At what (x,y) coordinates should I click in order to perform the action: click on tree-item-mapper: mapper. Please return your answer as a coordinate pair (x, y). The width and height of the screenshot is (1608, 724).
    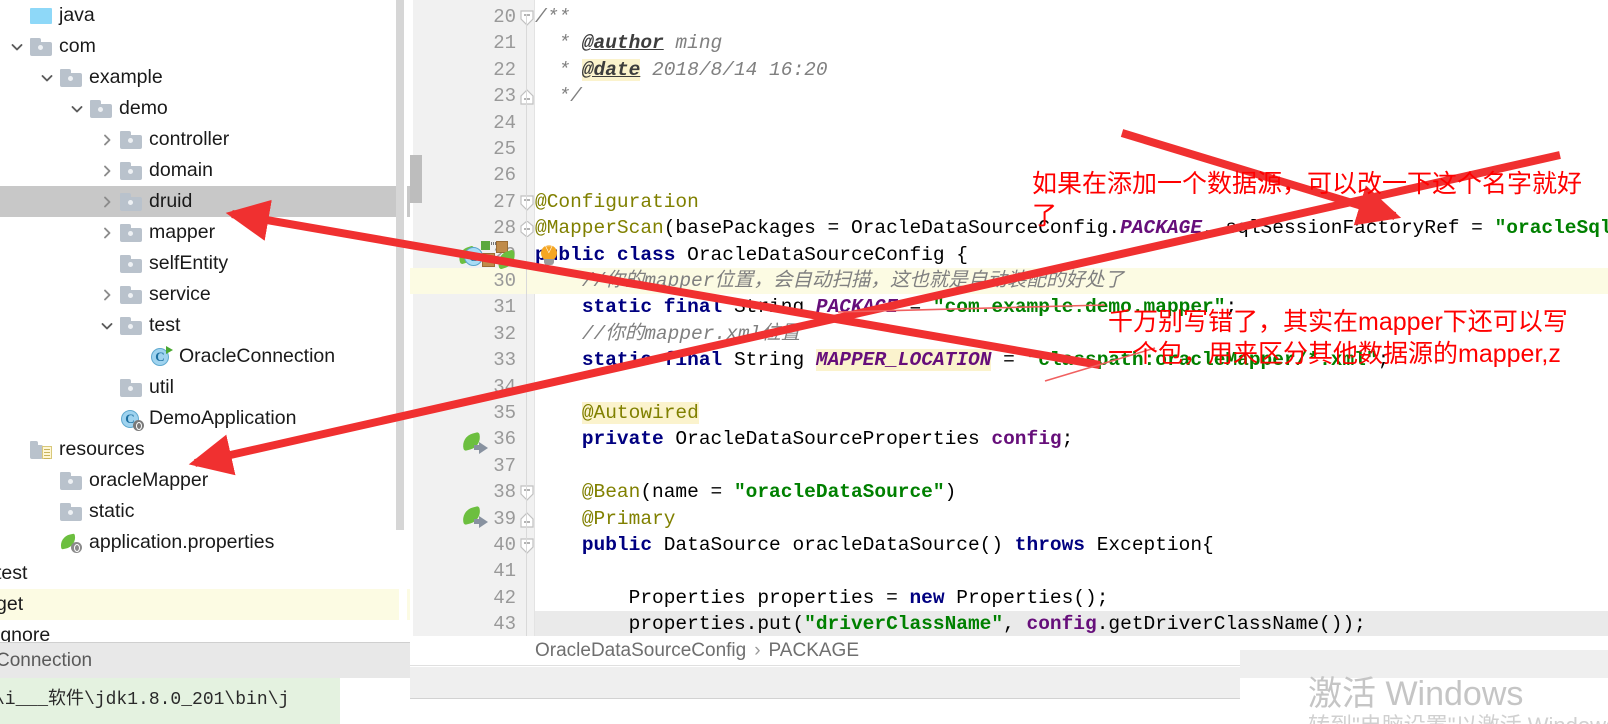
    Looking at the image, I should click on (205, 232).